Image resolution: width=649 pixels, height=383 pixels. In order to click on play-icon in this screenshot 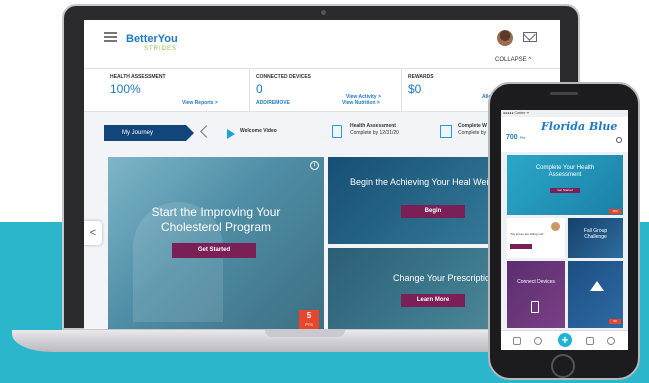, I will do `click(231, 134)`.